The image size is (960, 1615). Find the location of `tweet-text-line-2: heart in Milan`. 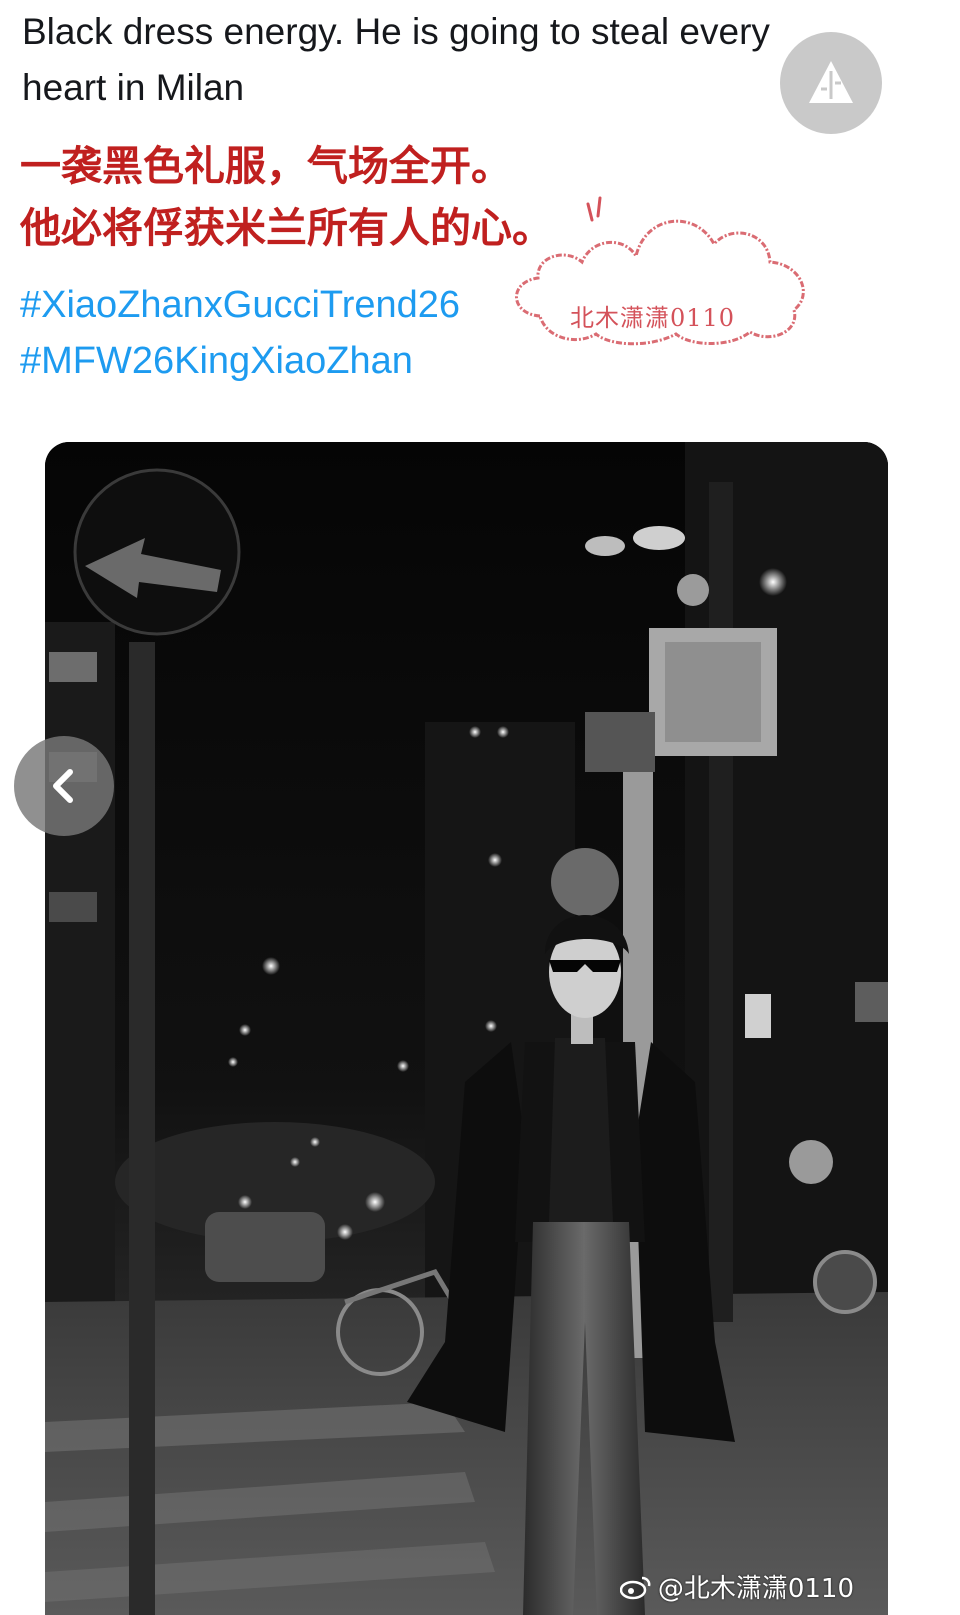

tweet-text-line-2: heart in Milan is located at coordinates (133, 87).